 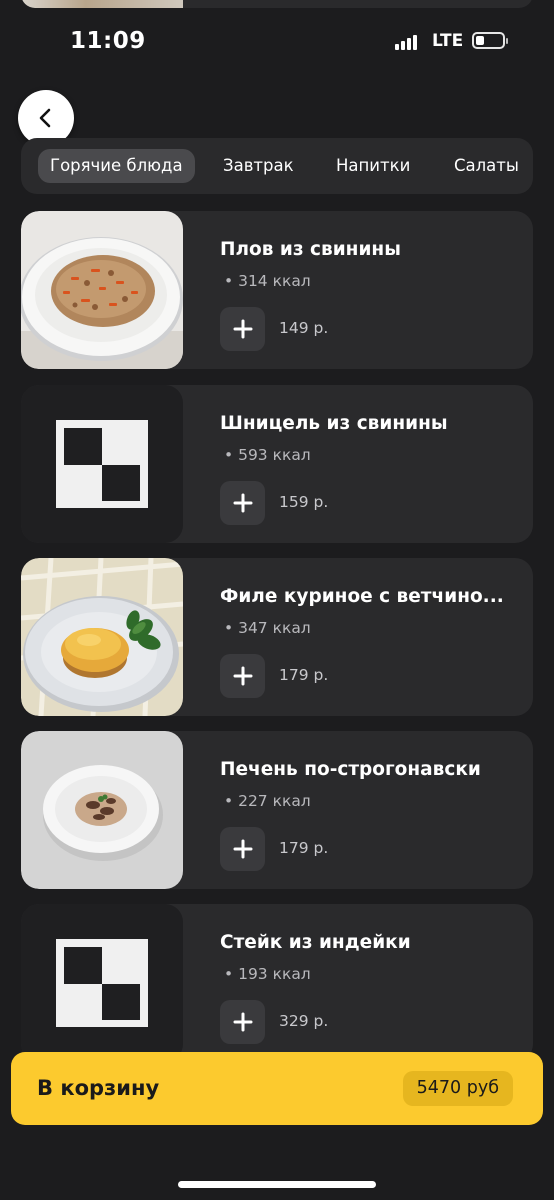 I want to click on dish-calories: 227 ккал, so click(x=267, y=801).